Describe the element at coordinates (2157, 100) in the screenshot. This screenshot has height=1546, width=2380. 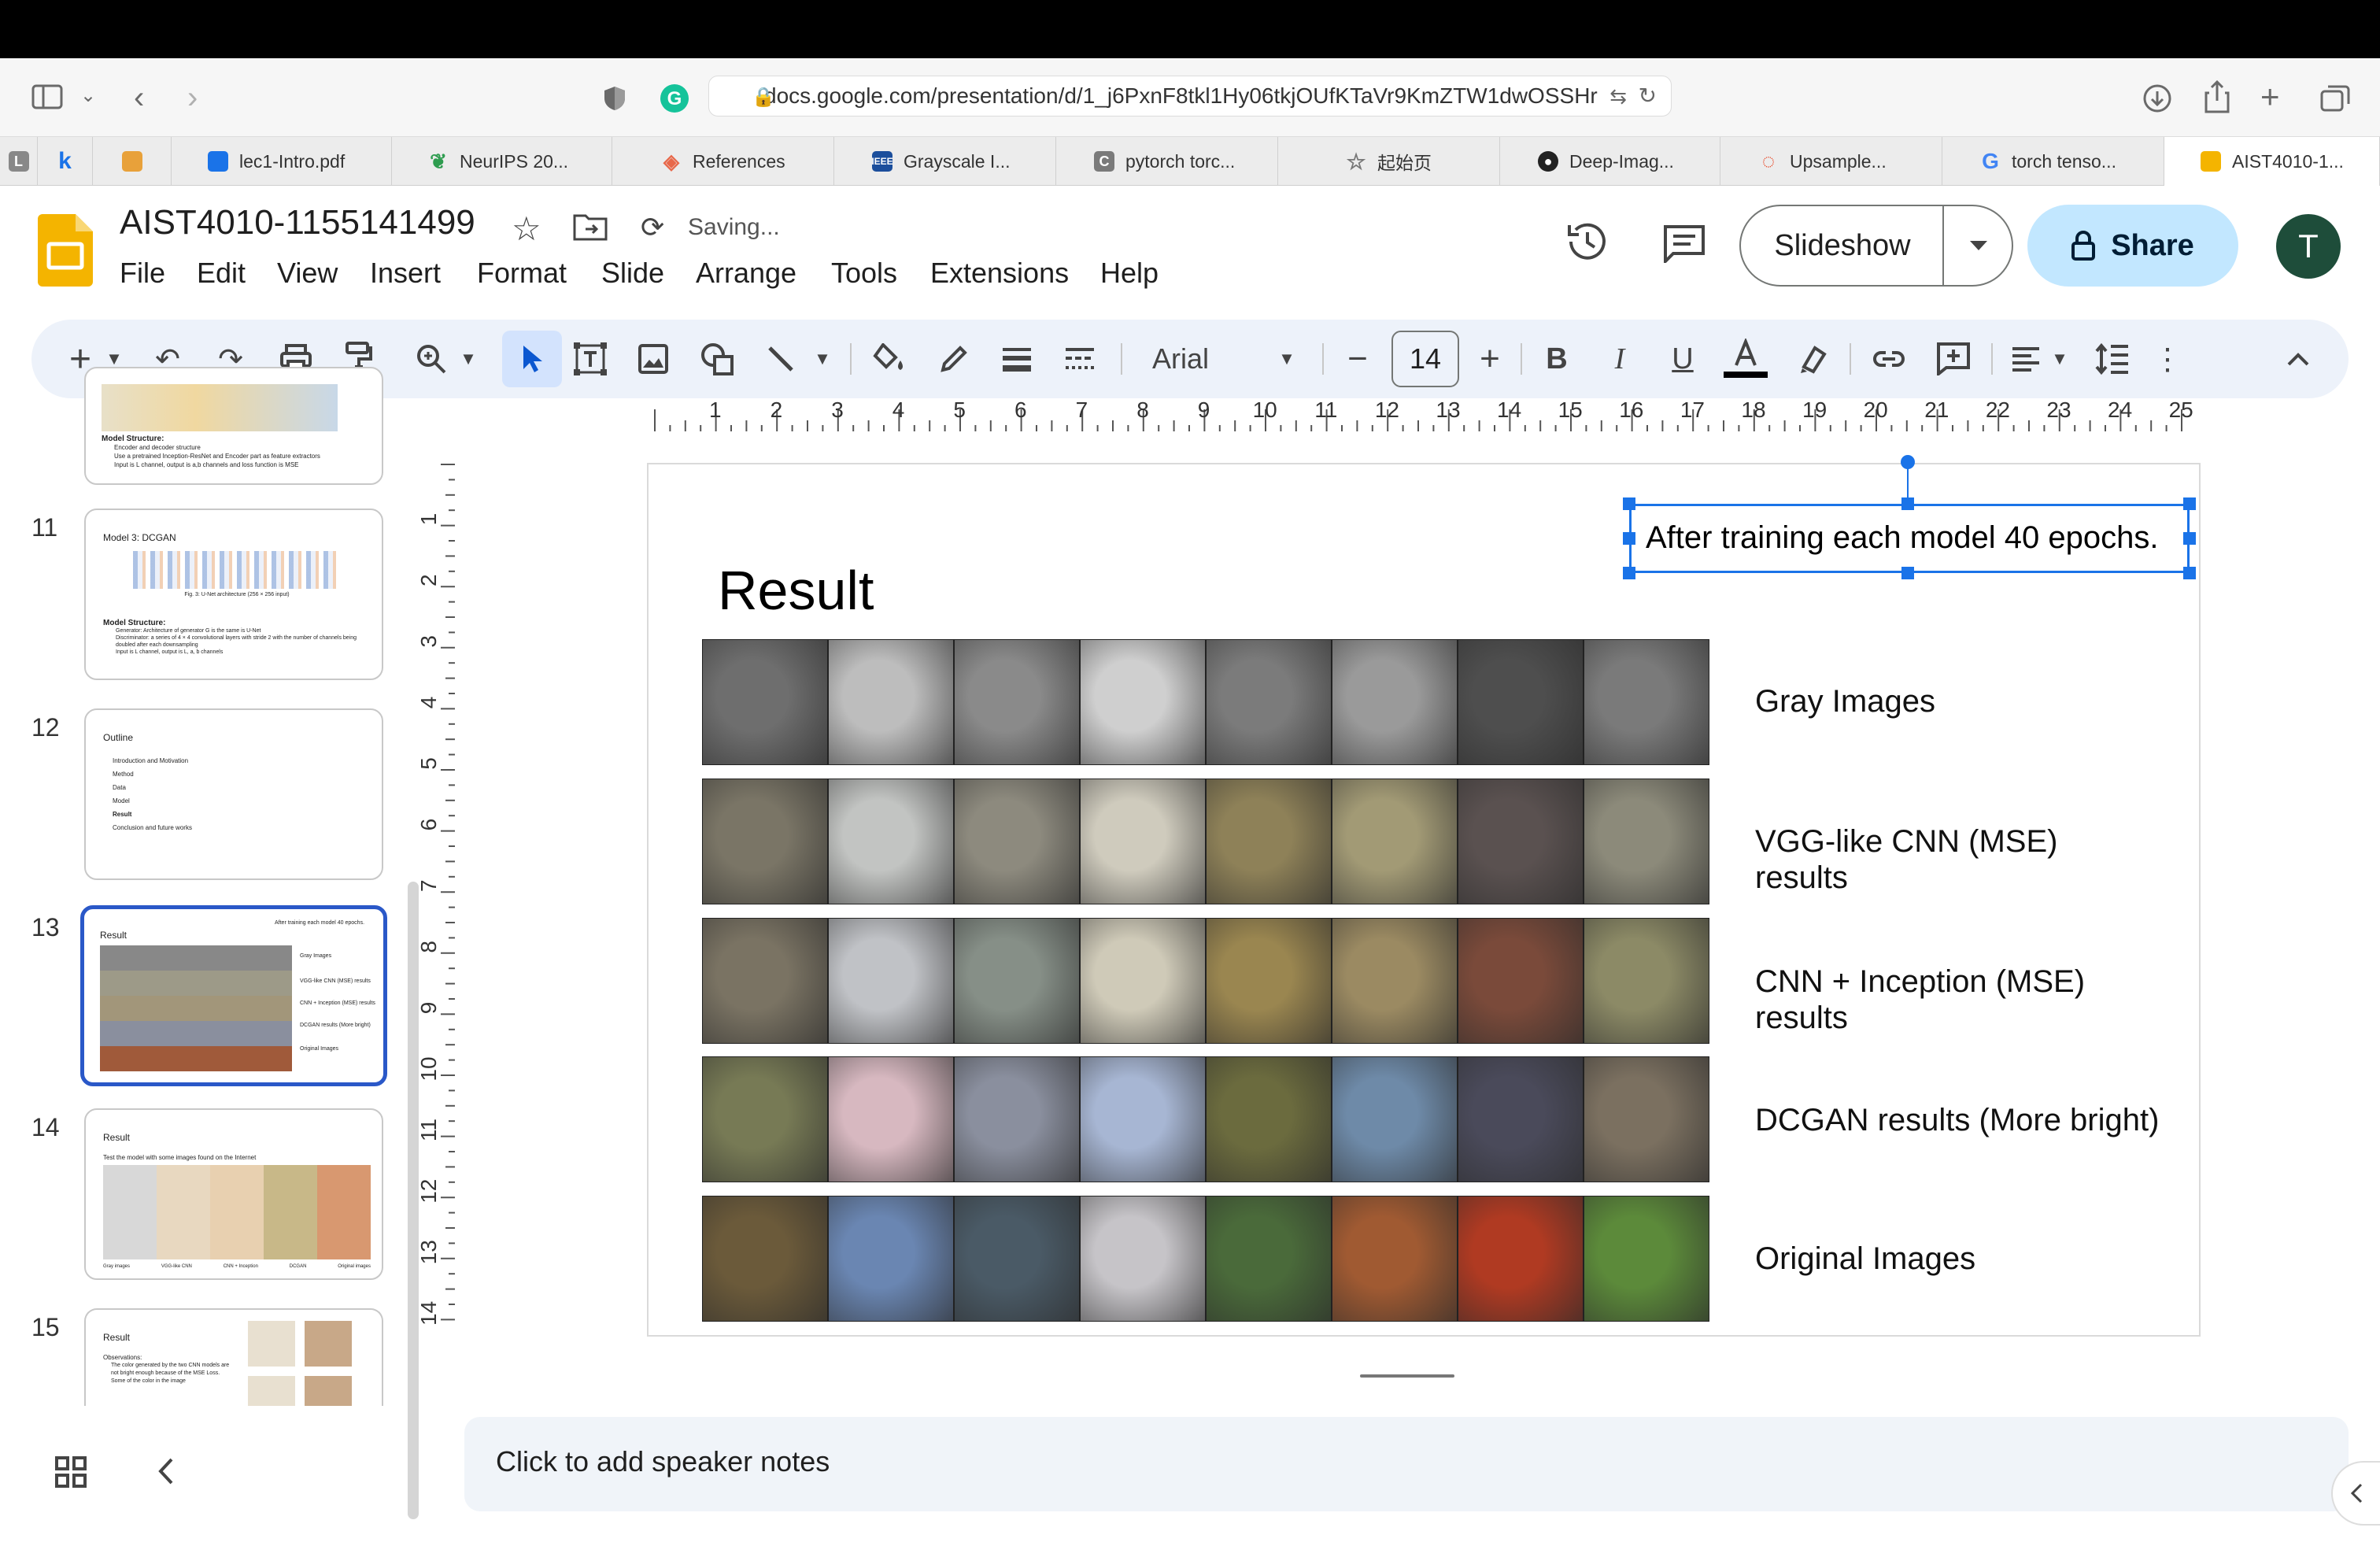
I see `download-icon` at that location.